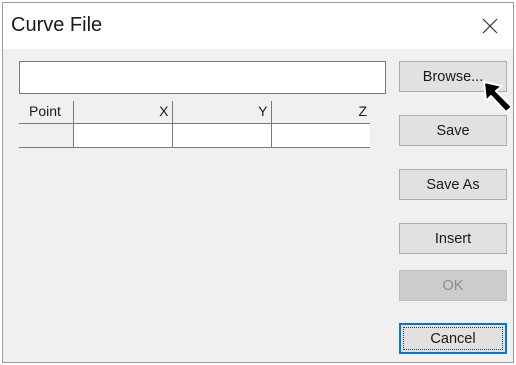 The height and width of the screenshot is (365, 516). I want to click on save-as-button: Save As, so click(453, 184).